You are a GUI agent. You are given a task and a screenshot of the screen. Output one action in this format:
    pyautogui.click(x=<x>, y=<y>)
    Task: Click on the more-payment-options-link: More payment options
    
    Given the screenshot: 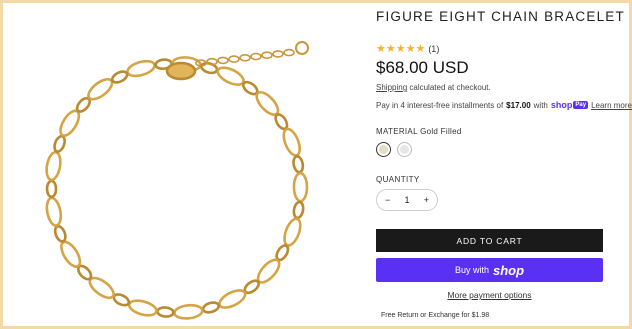 What is the action you would take?
    pyautogui.click(x=489, y=295)
    